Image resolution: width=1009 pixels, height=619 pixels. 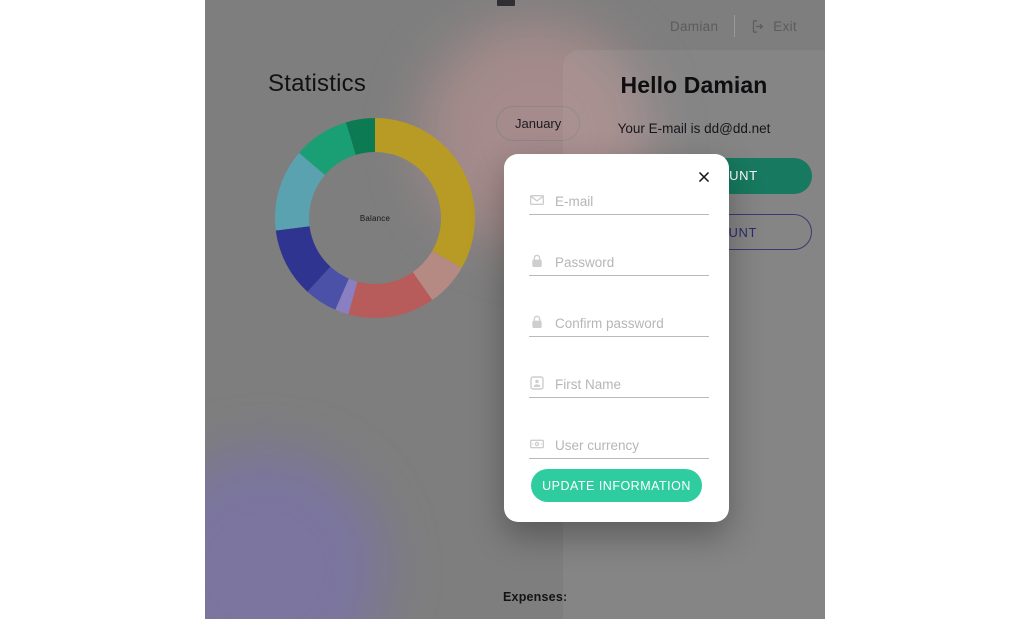 I want to click on donut-svg, so click(x=375, y=218).